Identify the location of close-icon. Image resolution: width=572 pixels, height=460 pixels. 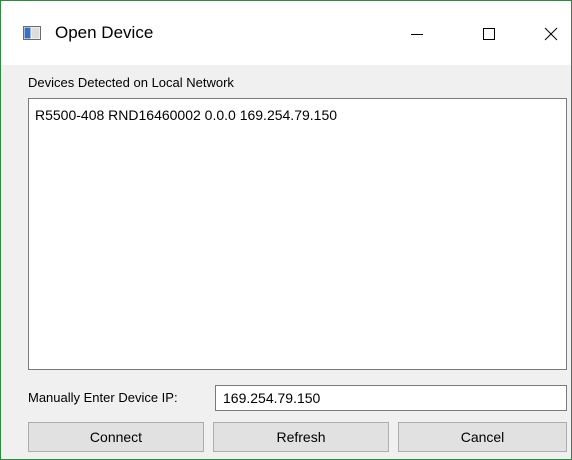
(551, 34).